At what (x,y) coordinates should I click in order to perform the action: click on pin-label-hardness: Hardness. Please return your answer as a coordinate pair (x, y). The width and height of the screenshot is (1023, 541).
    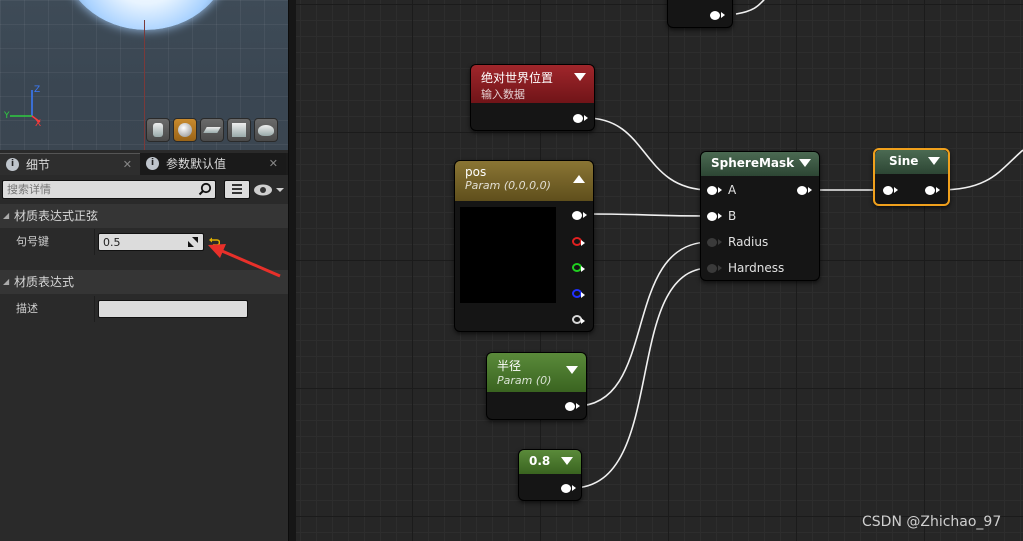
    Looking at the image, I should click on (756, 268).